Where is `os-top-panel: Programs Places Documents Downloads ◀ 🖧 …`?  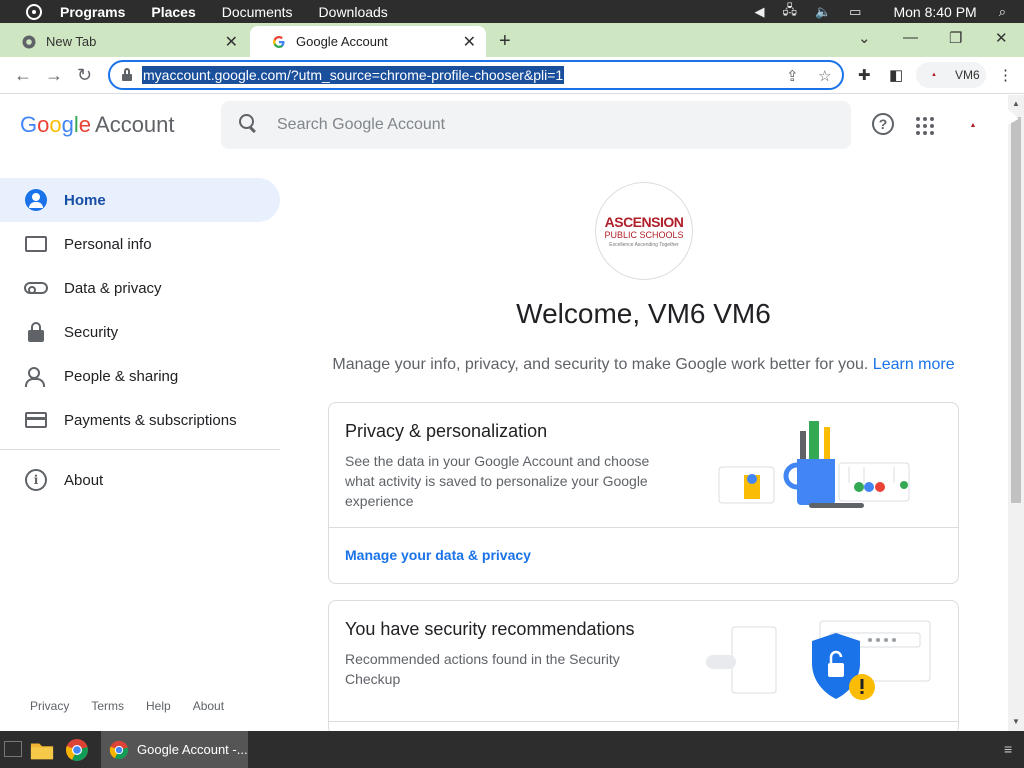 os-top-panel: Programs Places Documents Downloads ◀ 🖧 … is located at coordinates (512, 11).